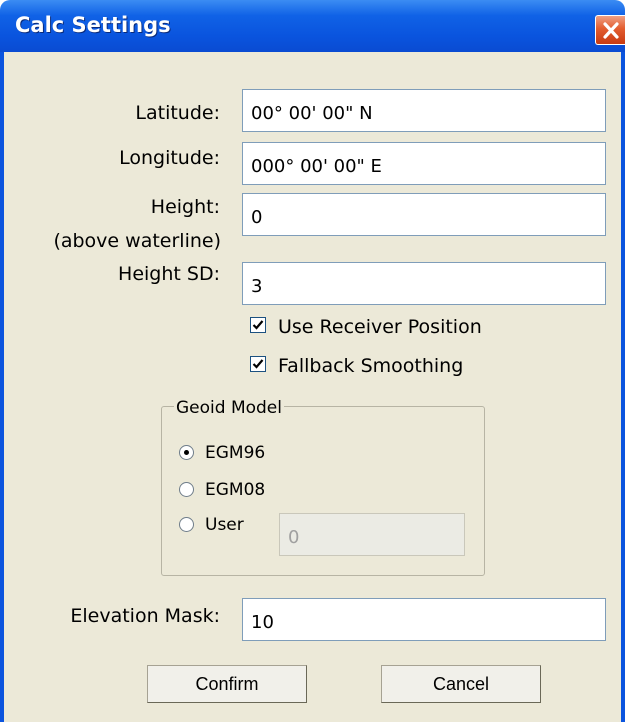 The image size is (625, 722). What do you see at coordinates (227, 684) in the screenshot?
I see `confirm-button: Confirm` at bounding box center [227, 684].